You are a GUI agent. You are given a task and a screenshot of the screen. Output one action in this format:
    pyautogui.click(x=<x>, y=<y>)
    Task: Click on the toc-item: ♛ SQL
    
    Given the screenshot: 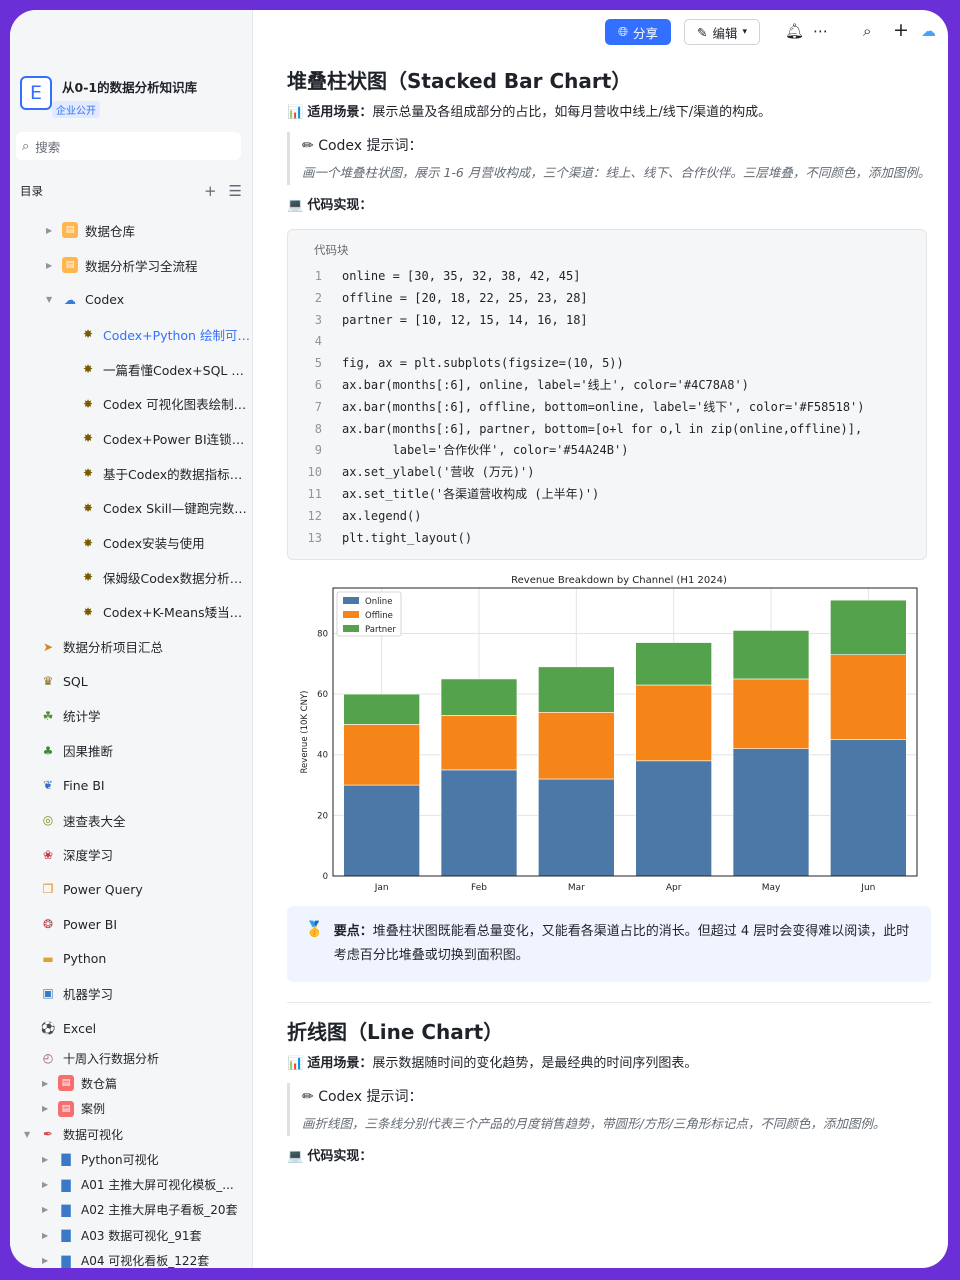 What is the action you would take?
    pyautogui.click(x=131, y=681)
    